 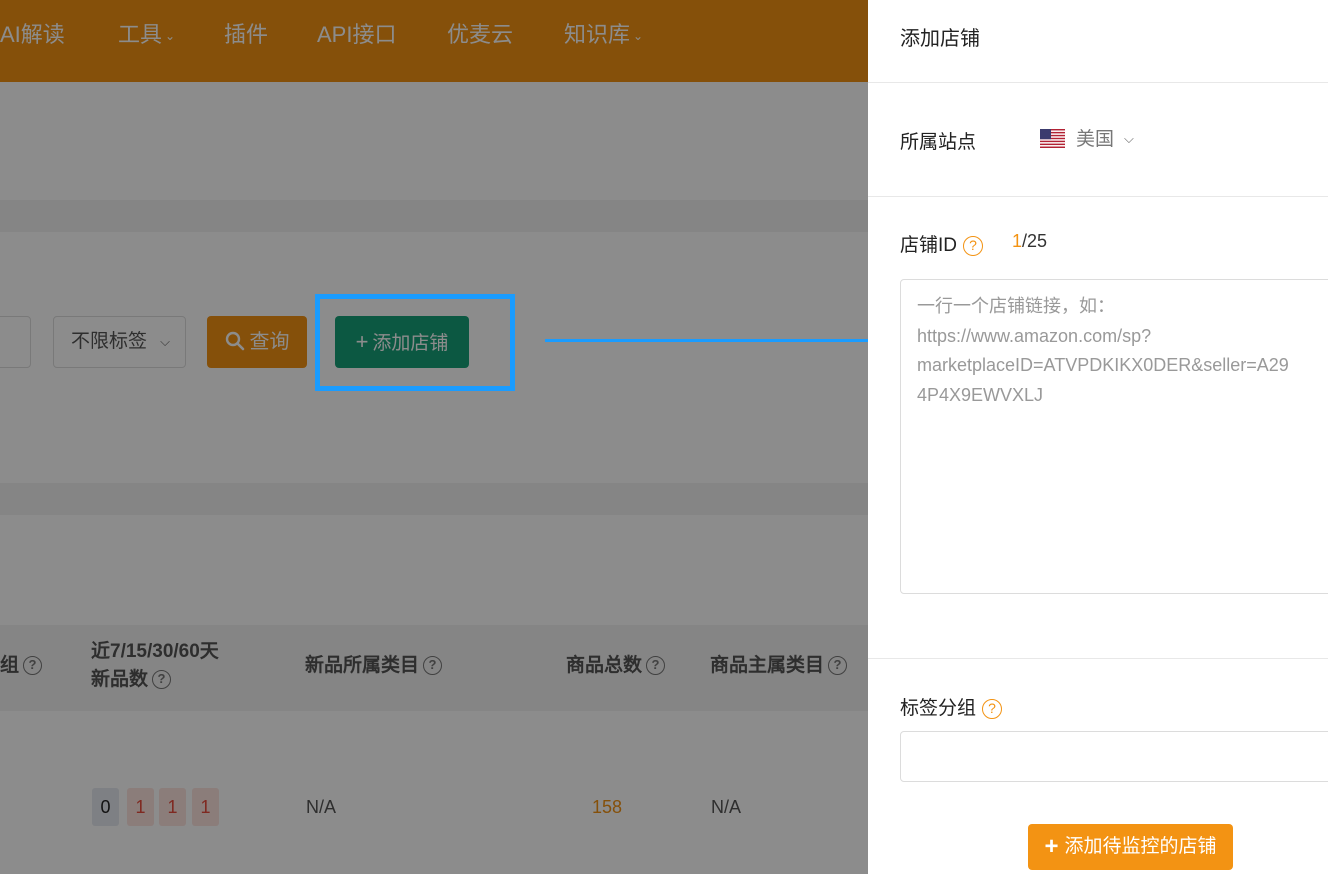 What do you see at coordinates (929, 245) in the screenshot?
I see `store-id-label-text: 店铺ID` at bounding box center [929, 245].